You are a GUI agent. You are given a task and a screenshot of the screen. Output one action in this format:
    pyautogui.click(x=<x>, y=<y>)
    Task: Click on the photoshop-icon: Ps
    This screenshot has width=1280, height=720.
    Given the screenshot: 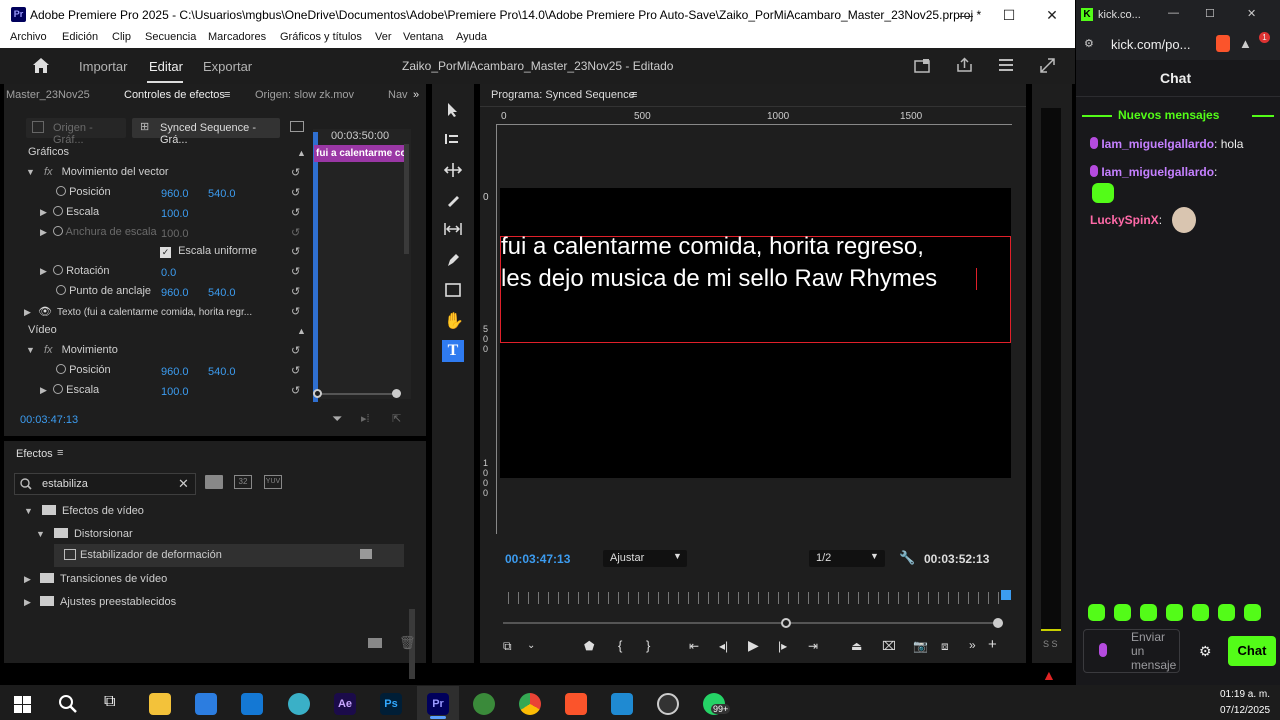 What is the action you would take?
    pyautogui.click(x=391, y=704)
    